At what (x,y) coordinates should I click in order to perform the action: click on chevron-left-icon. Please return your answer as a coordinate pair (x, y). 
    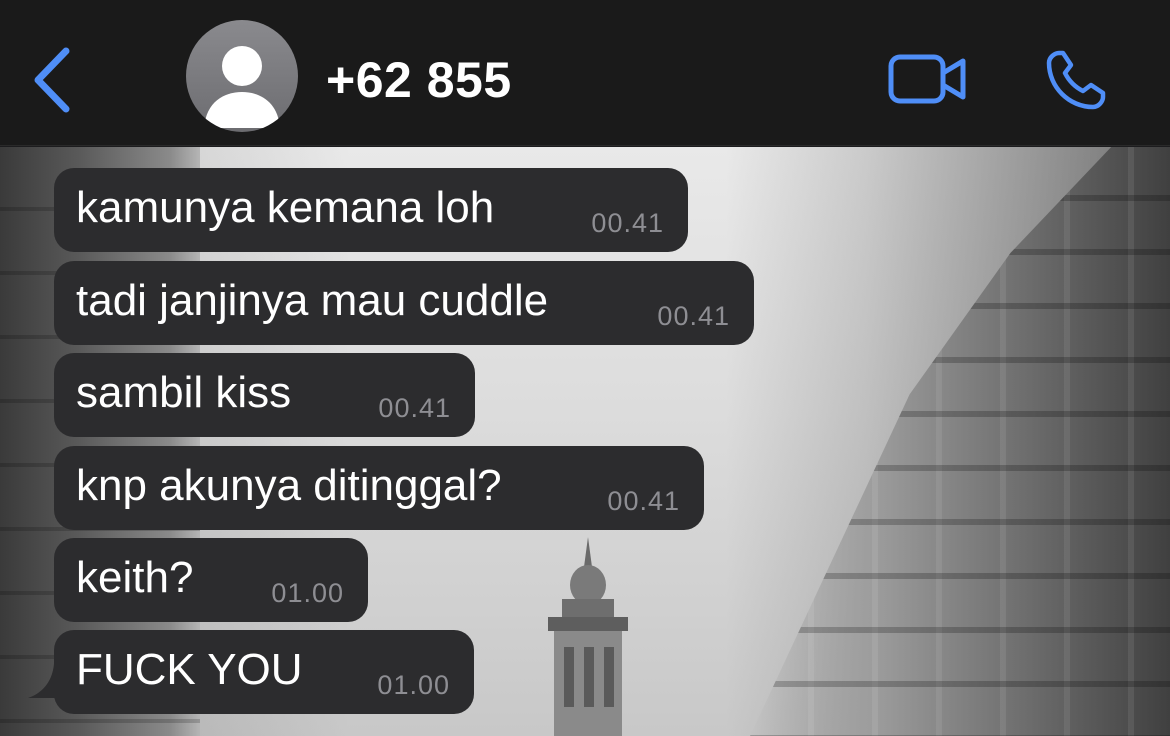
    Looking at the image, I should click on (52, 80).